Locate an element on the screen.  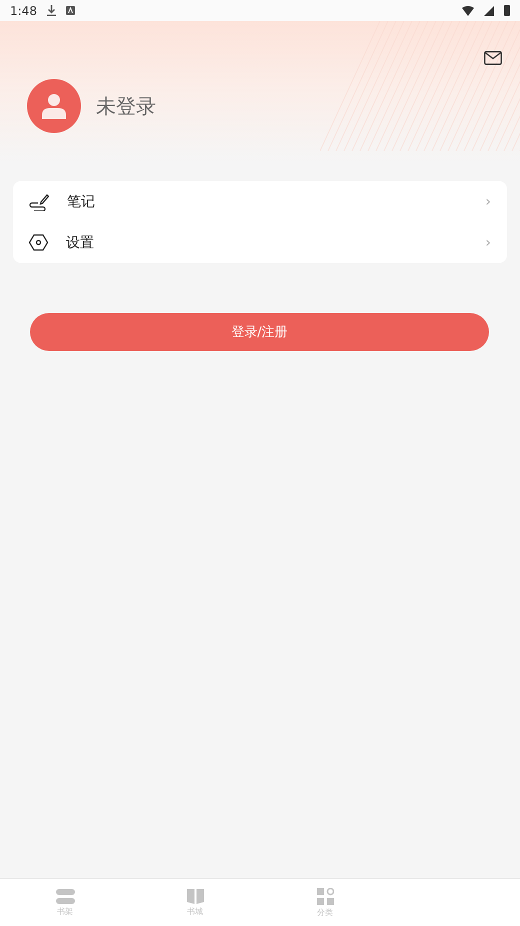
person-icon is located at coordinates (54, 106).